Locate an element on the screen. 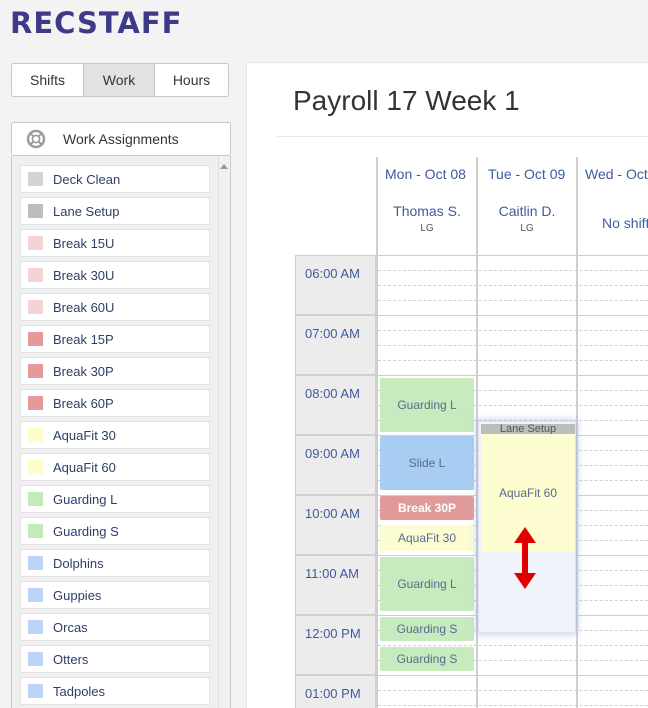 This screenshot has width=648, height=708. assignment-label: Break 60U is located at coordinates (84, 307).